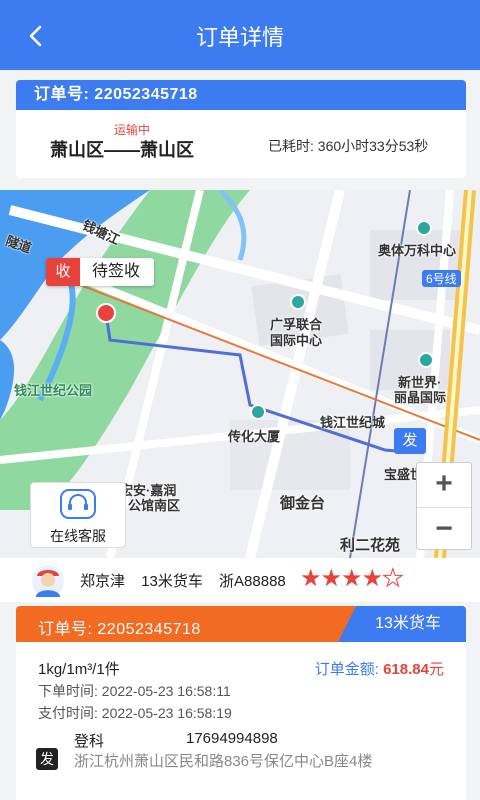 This screenshot has width=480, height=800. I want to click on driver-info-bar: 郑京津 13米货车 浙A88888 ★★★★★, so click(240, 580).